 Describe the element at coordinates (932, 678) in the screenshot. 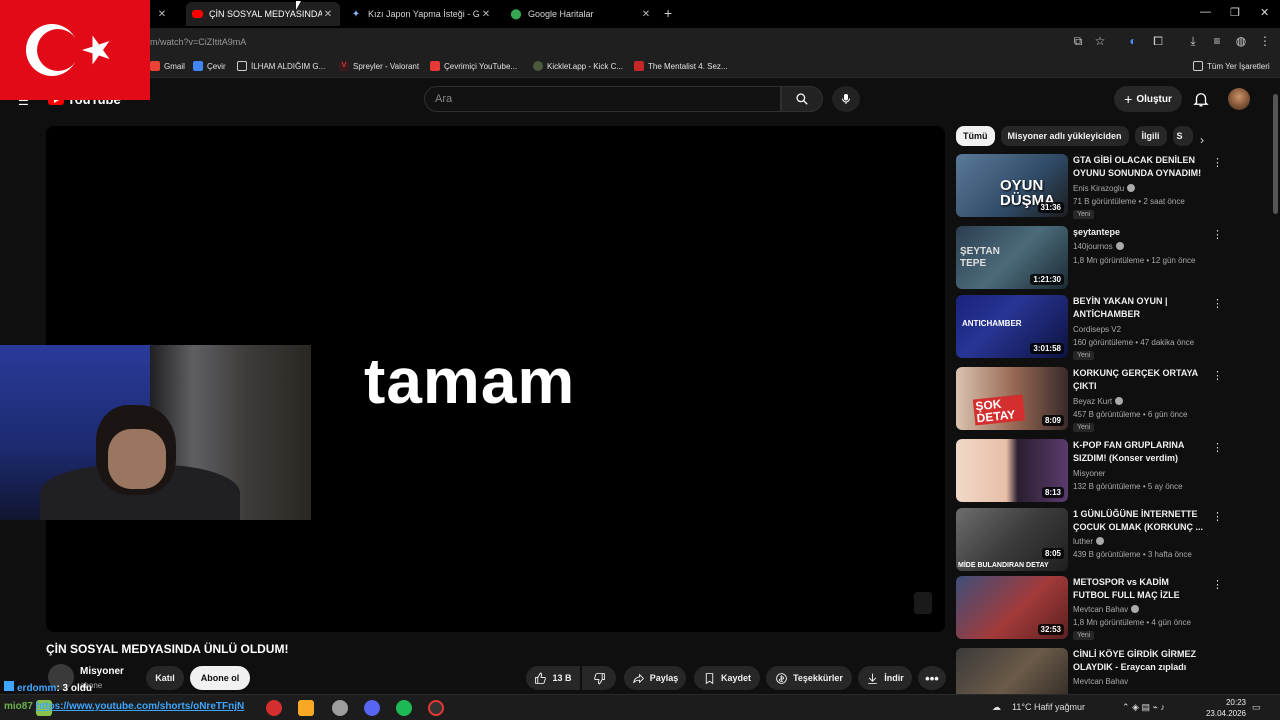

I see `more-actions-button: •••` at that location.